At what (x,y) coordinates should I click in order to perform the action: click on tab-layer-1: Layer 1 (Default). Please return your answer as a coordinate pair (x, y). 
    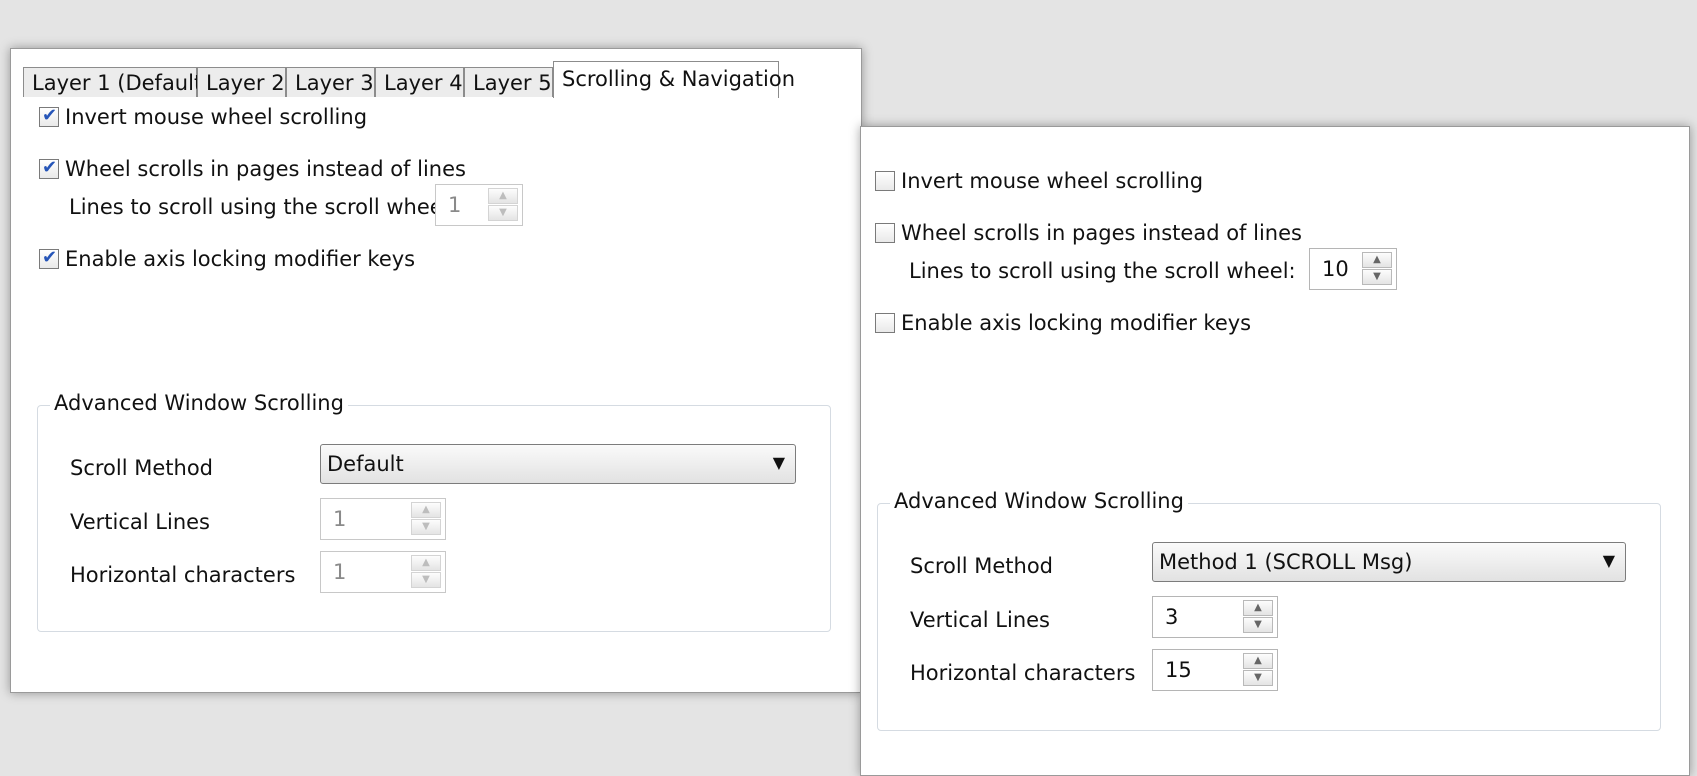
    Looking at the image, I should click on (116, 82).